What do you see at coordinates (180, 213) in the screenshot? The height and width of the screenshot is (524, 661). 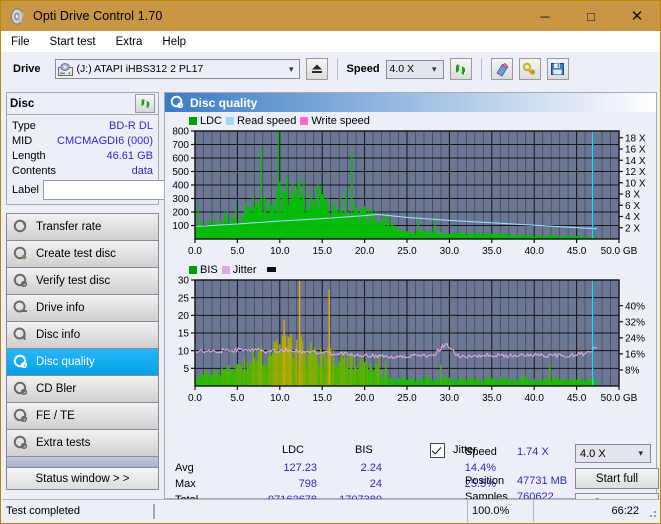 I see `svg-text: 200` at bounding box center [180, 213].